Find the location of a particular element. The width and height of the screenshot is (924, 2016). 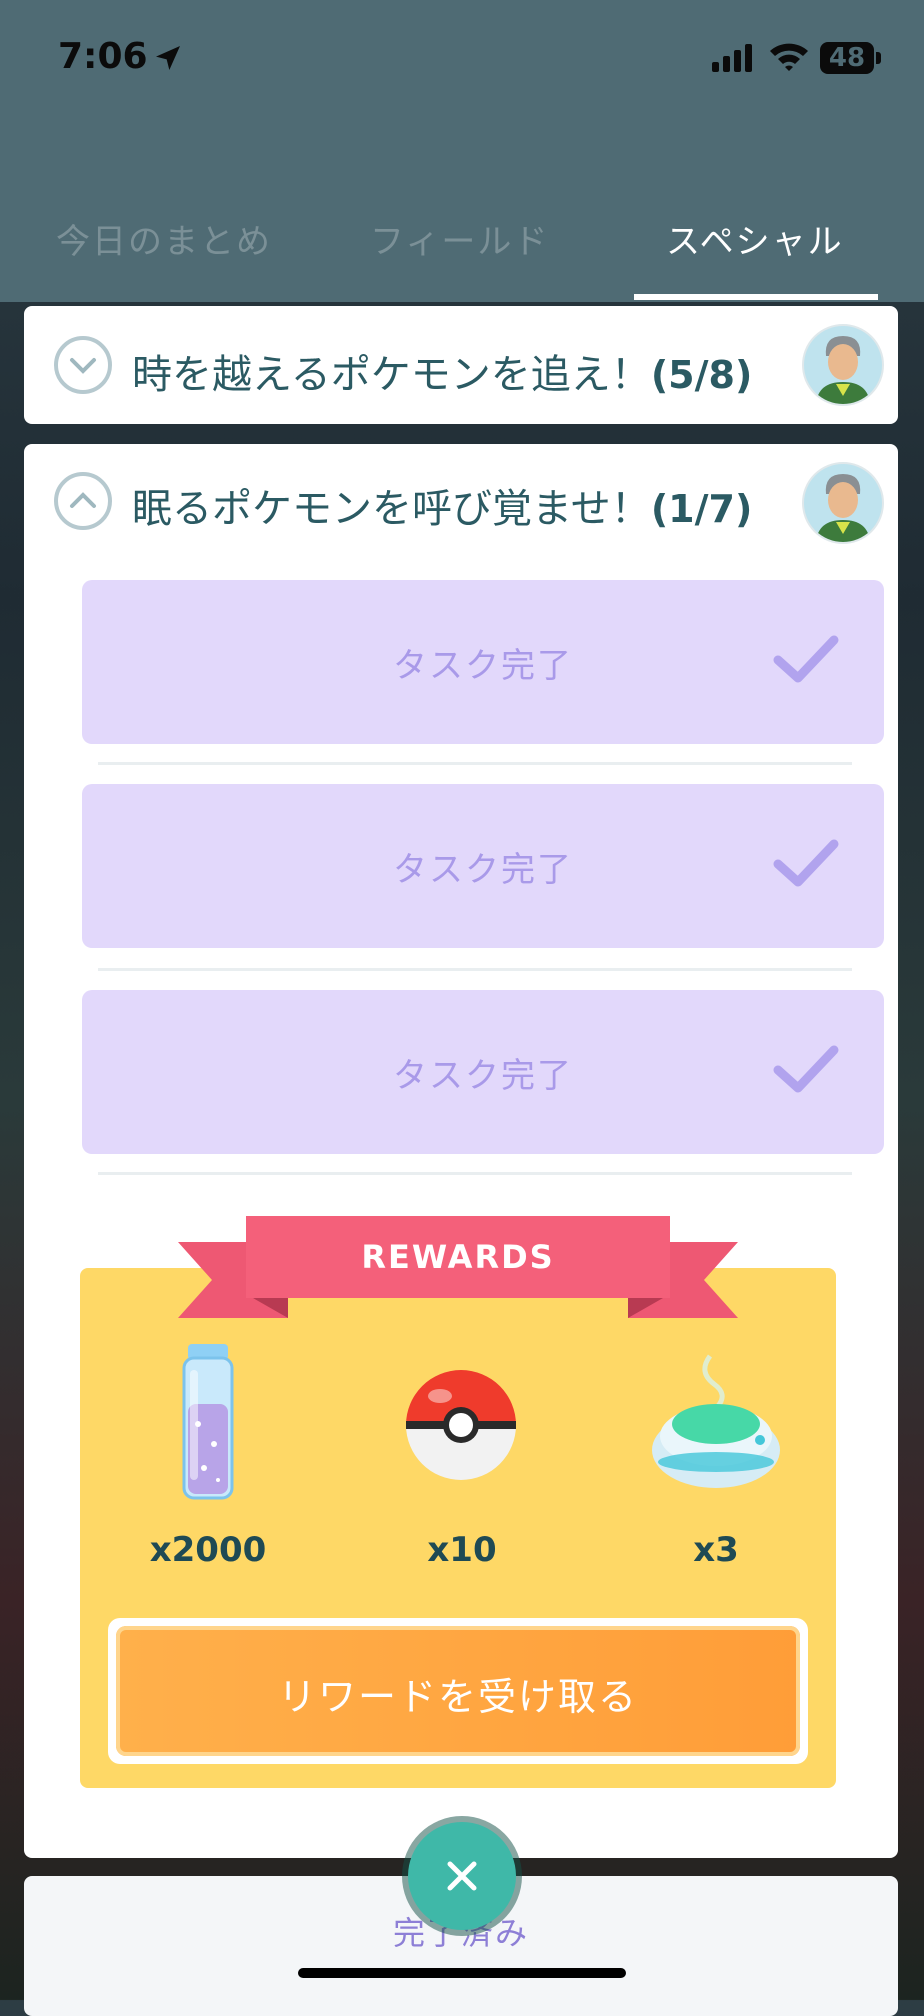

quest-progress: (1/7) is located at coordinates (701, 509).